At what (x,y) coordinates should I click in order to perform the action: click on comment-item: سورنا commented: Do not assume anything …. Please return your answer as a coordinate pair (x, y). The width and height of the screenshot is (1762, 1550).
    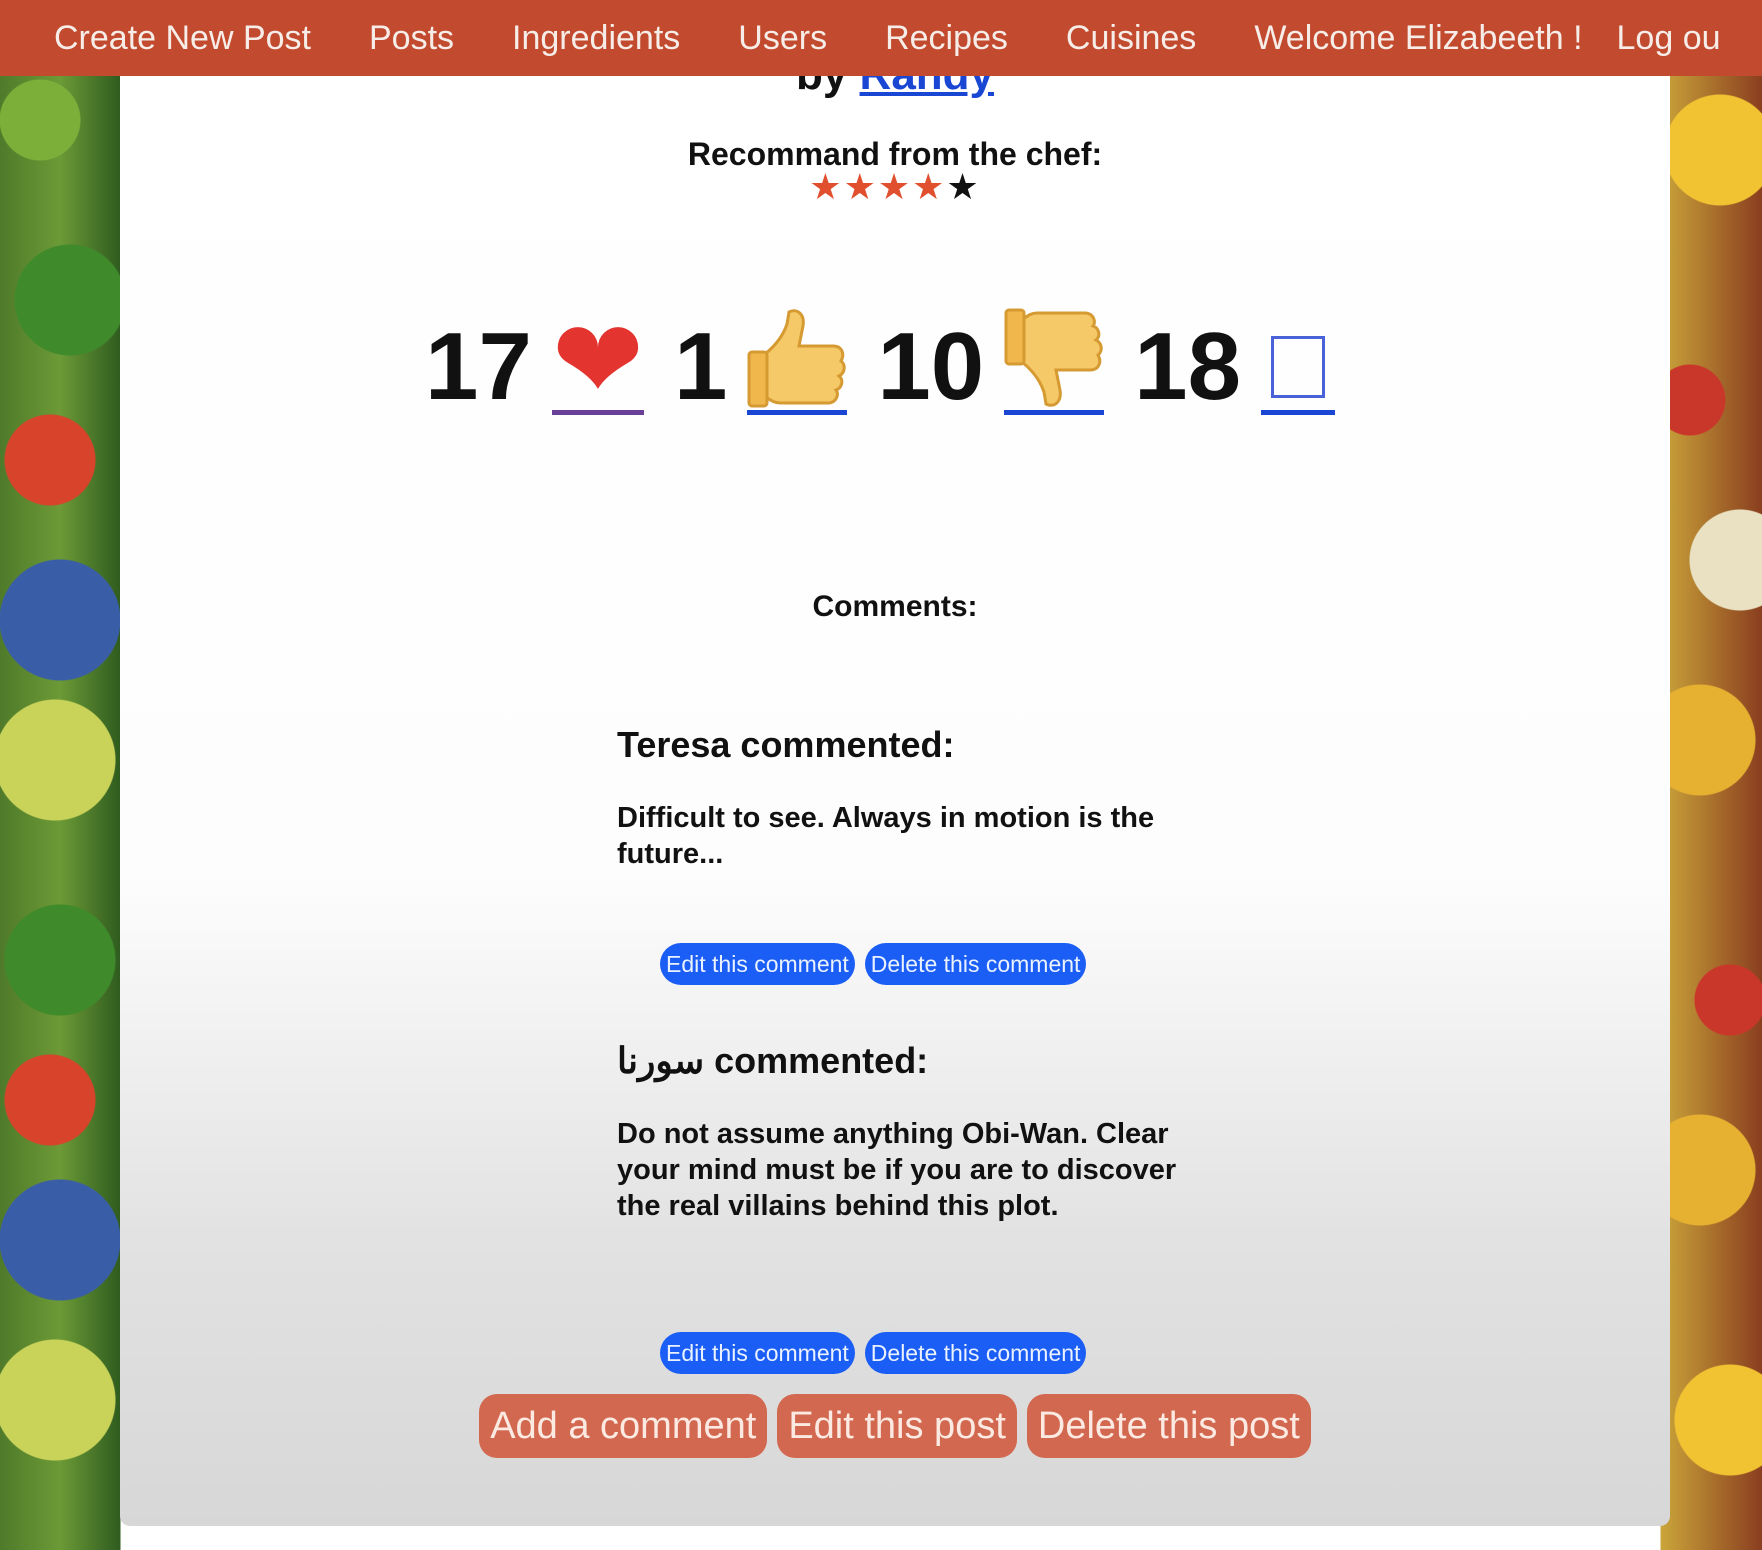
    Looking at the image, I should click on (897, 1132).